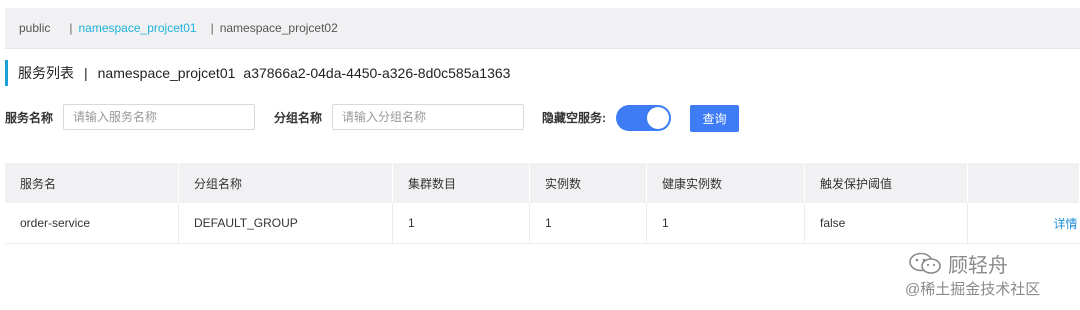 The width and height of the screenshot is (1080, 310). I want to click on query-button: 查询, so click(714, 118).